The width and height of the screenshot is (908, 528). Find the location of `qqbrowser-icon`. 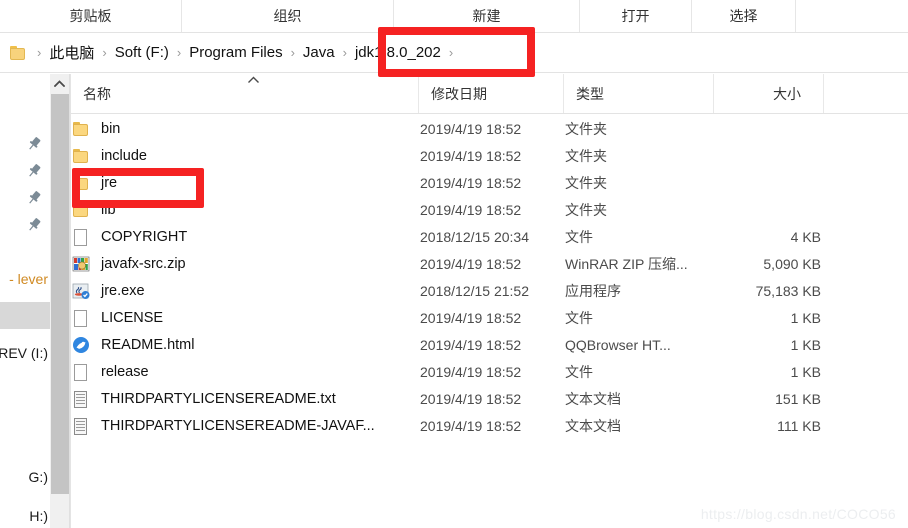

qqbrowser-icon is located at coordinates (81, 345).